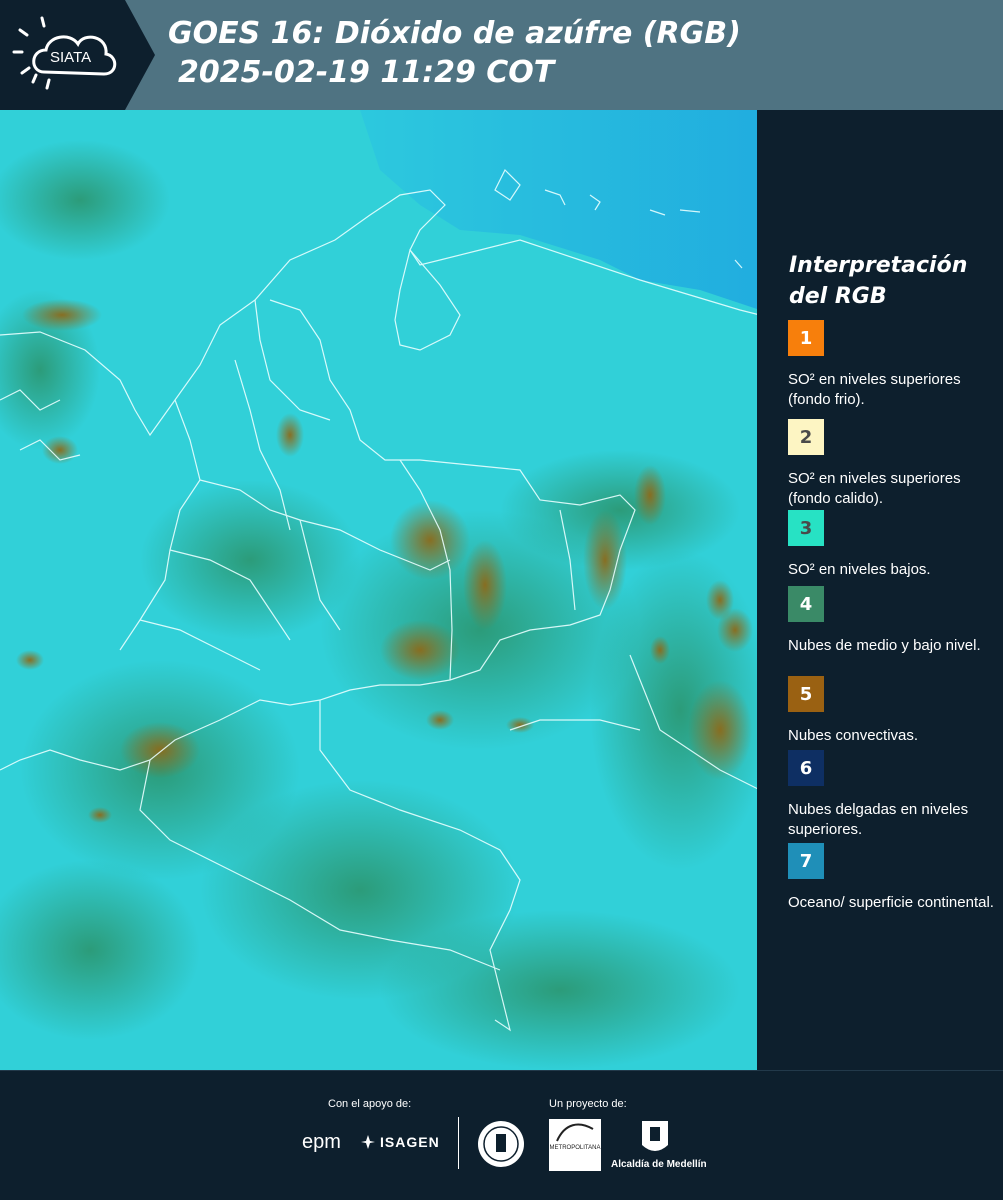 The height and width of the screenshot is (1200, 1003). Describe the element at coordinates (806, 604) in the screenshot. I see `legend-swatch-4: 4` at that location.